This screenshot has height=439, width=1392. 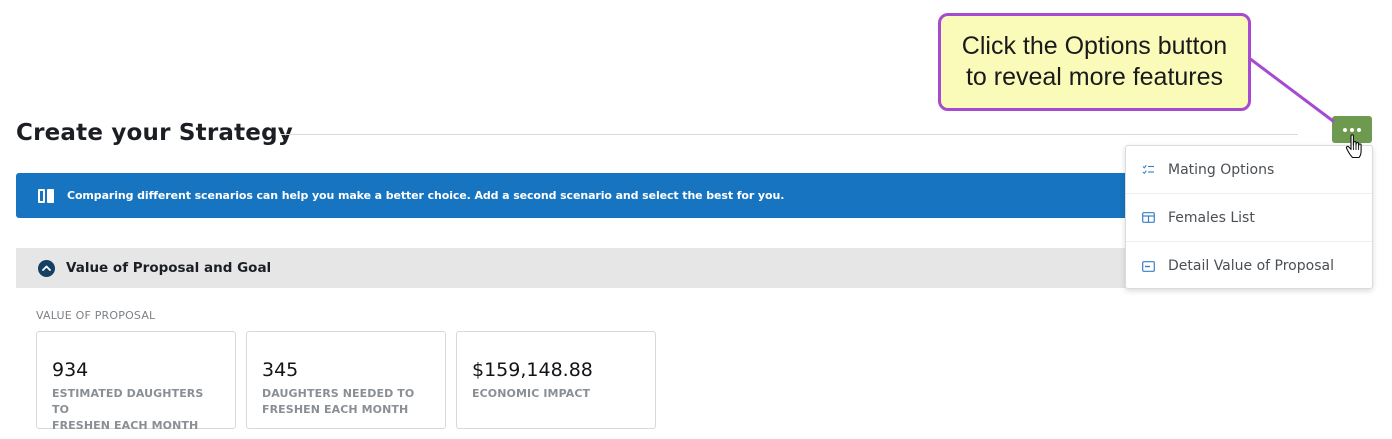 What do you see at coordinates (1094, 77) in the screenshot?
I see `callout-line-2: to reveal more features` at bounding box center [1094, 77].